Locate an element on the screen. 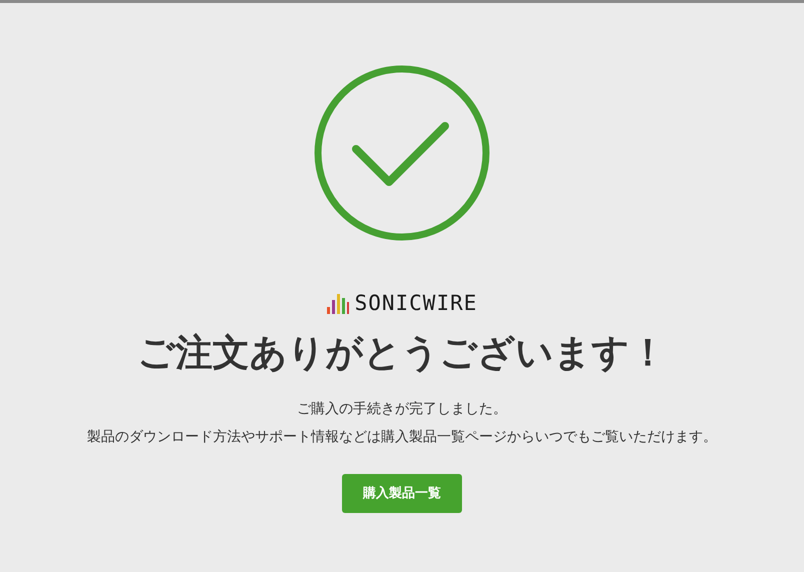  logo-text: SONICWIRE is located at coordinates (416, 303).